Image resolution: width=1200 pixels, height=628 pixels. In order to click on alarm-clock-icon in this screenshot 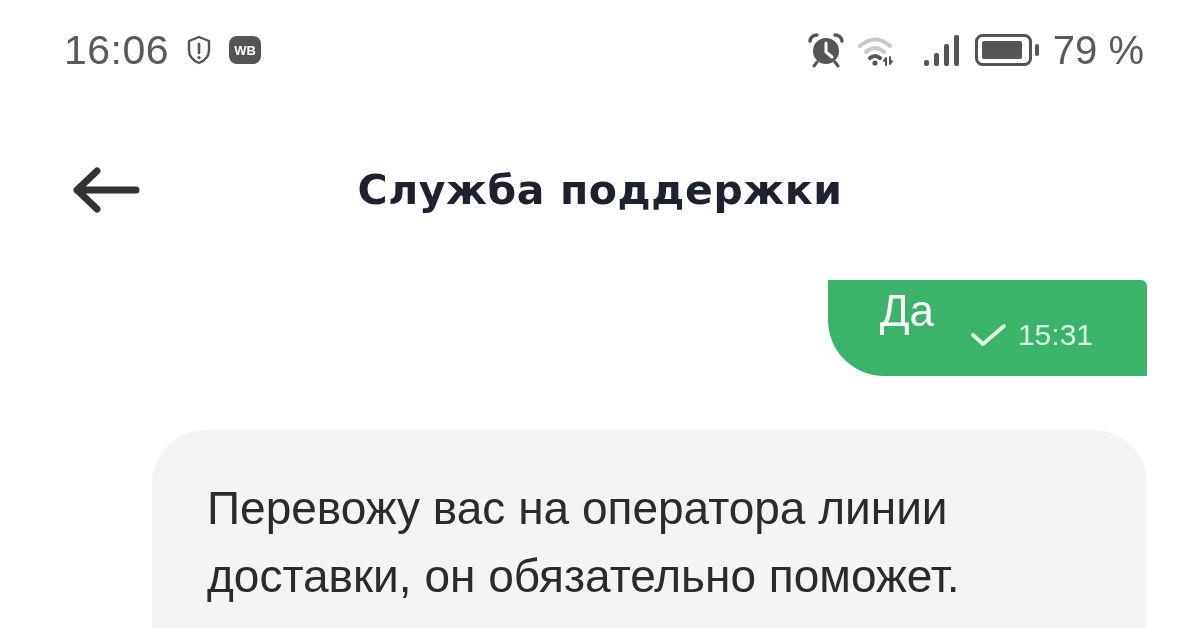, I will do `click(825, 50)`.